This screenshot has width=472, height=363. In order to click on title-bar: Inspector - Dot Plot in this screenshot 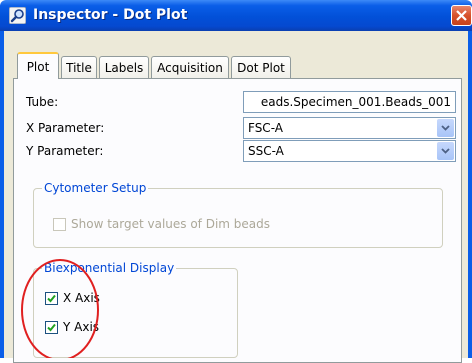, I will do `click(236, 15)`.